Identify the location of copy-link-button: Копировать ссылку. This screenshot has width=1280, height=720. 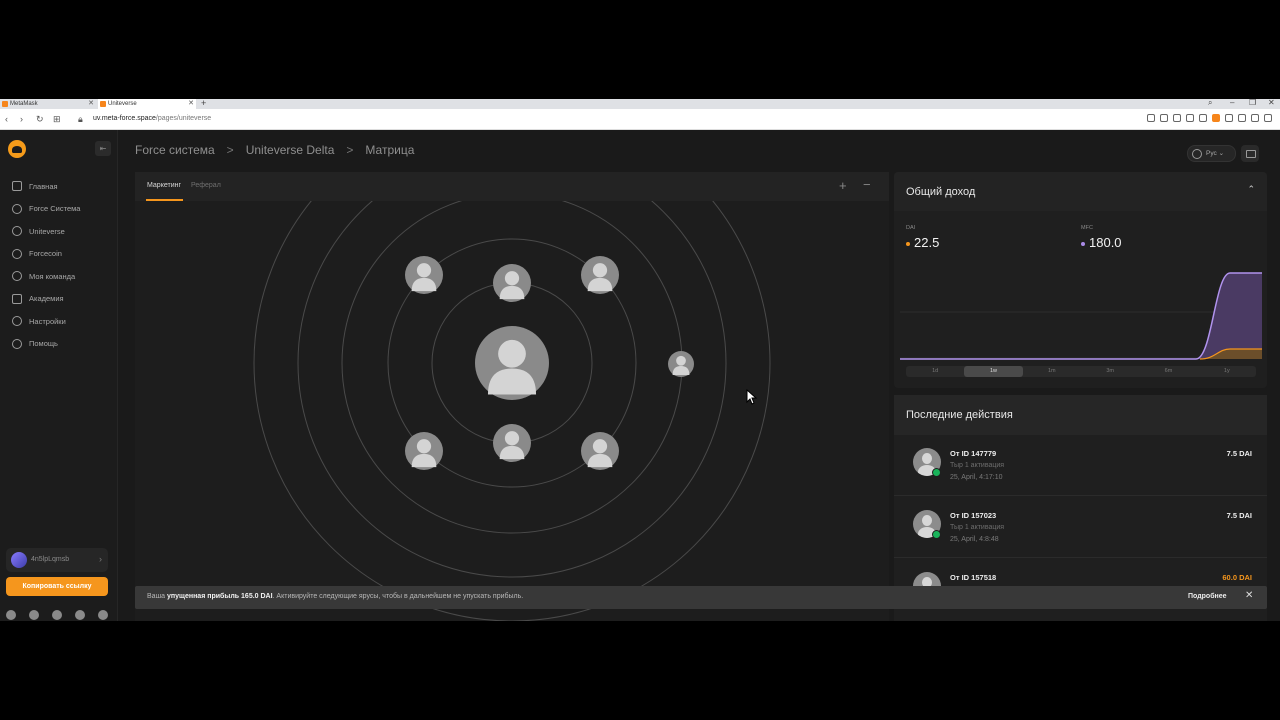
(57, 586).